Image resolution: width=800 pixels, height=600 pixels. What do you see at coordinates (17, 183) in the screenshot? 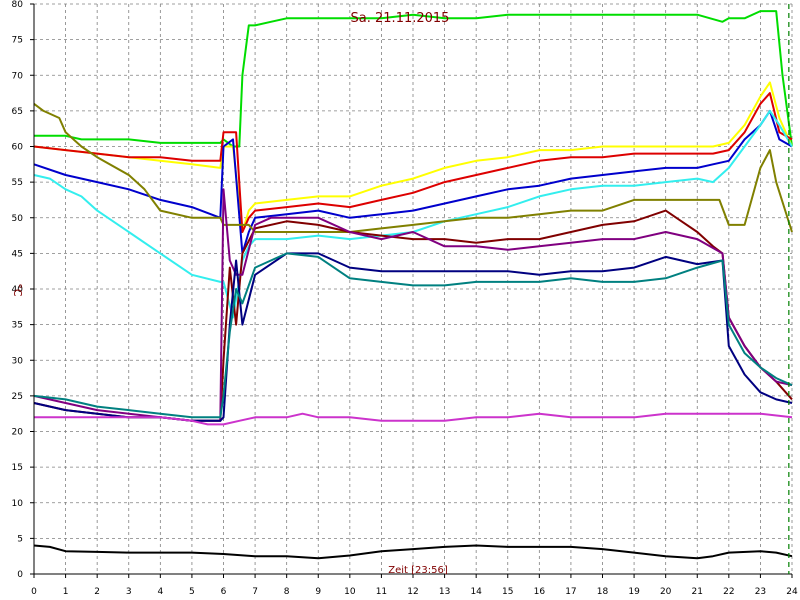
I see `y-tick-label: 55` at bounding box center [17, 183].